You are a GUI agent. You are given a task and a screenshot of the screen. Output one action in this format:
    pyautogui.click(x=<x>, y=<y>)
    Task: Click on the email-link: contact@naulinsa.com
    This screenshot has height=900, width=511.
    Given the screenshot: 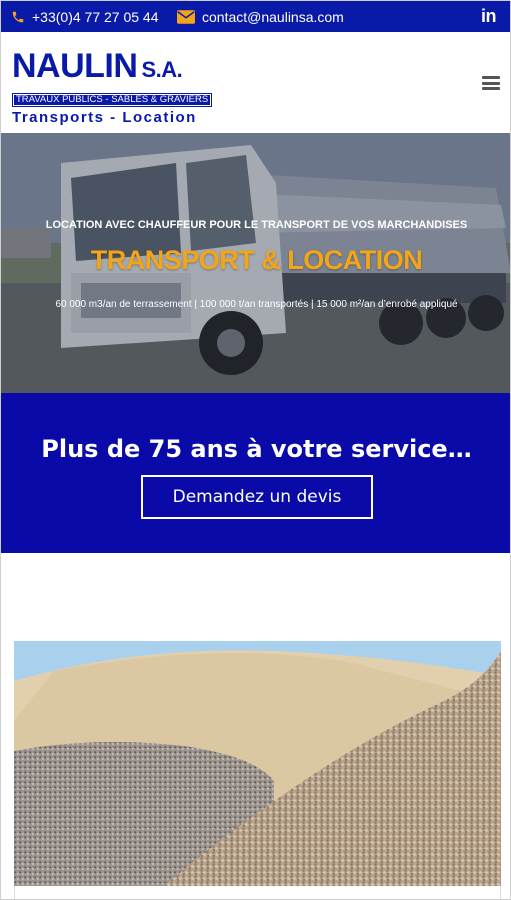 What is the action you would take?
    pyautogui.click(x=260, y=16)
    